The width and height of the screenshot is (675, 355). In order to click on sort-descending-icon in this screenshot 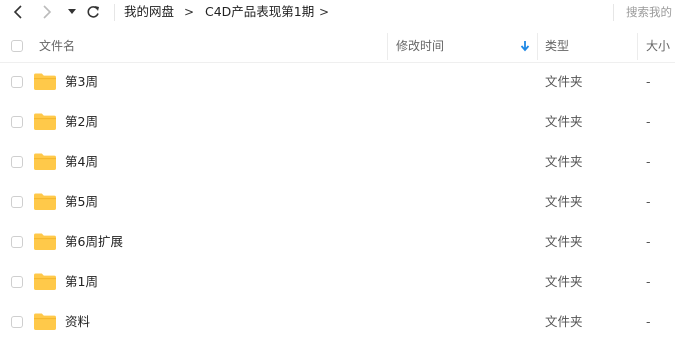, I will do `click(525, 46)`.